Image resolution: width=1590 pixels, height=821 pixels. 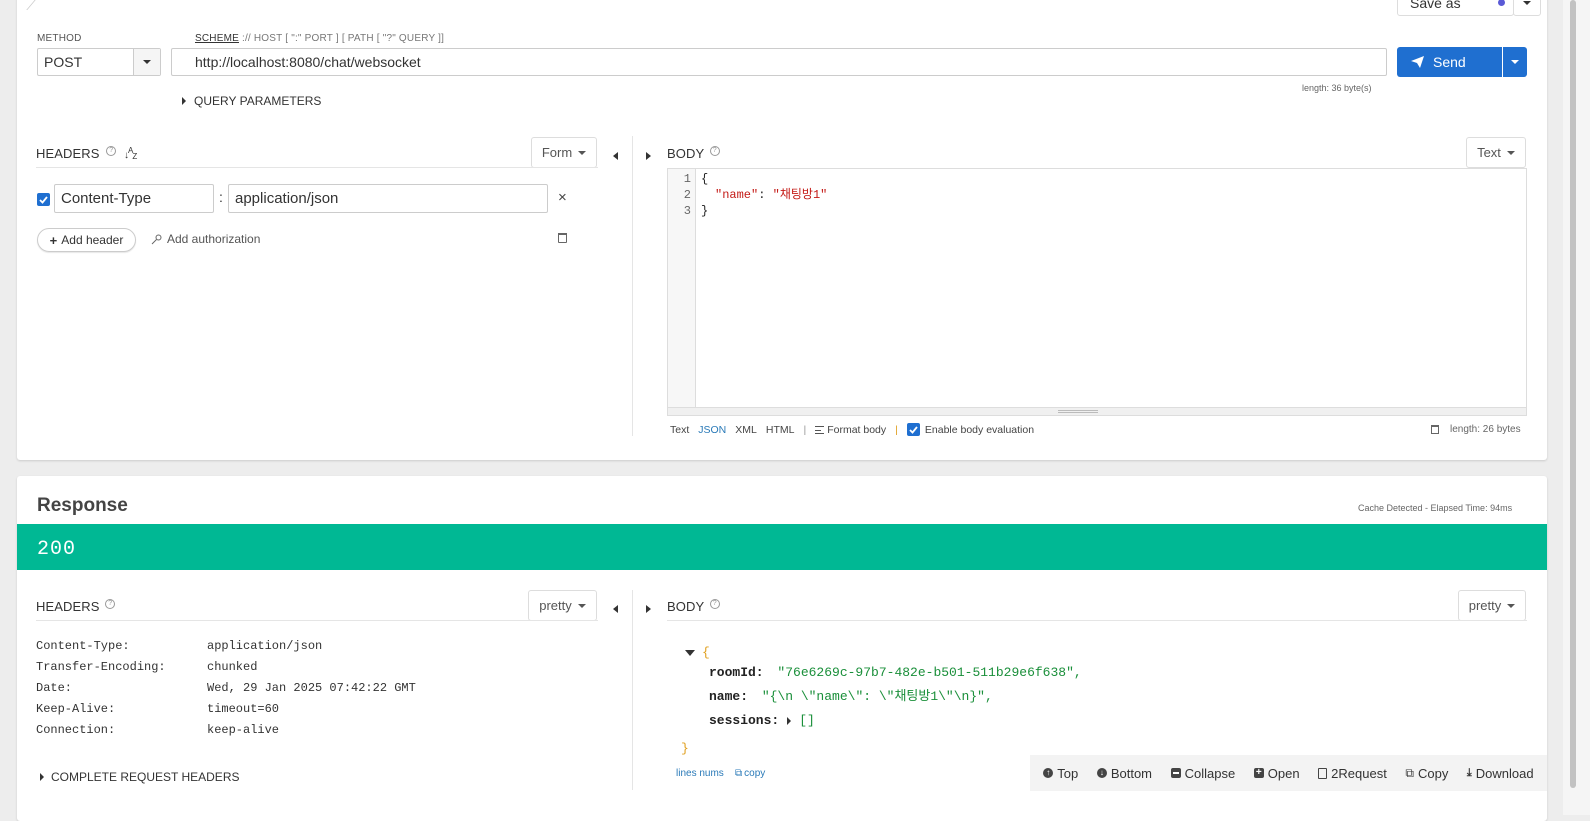 What do you see at coordinates (1101, 773) in the screenshot?
I see `arrow-circle-down-icon: ↓` at bounding box center [1101, 773].